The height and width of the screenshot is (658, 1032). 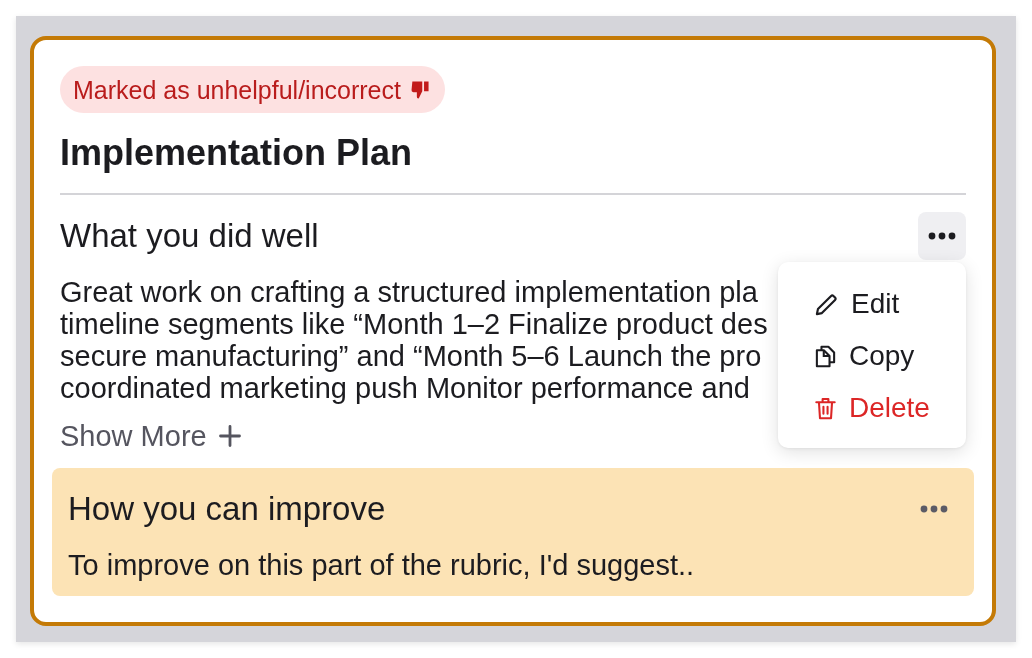 What do you see at coordinates (229, 436) in the screenshot?
I see `plus-icon` at bounding box center [229, 436].